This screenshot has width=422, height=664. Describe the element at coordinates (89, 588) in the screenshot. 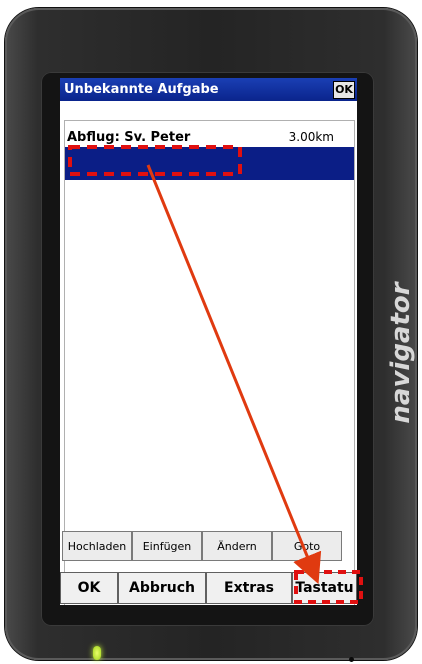

I see `ok-button: OK` at that location.